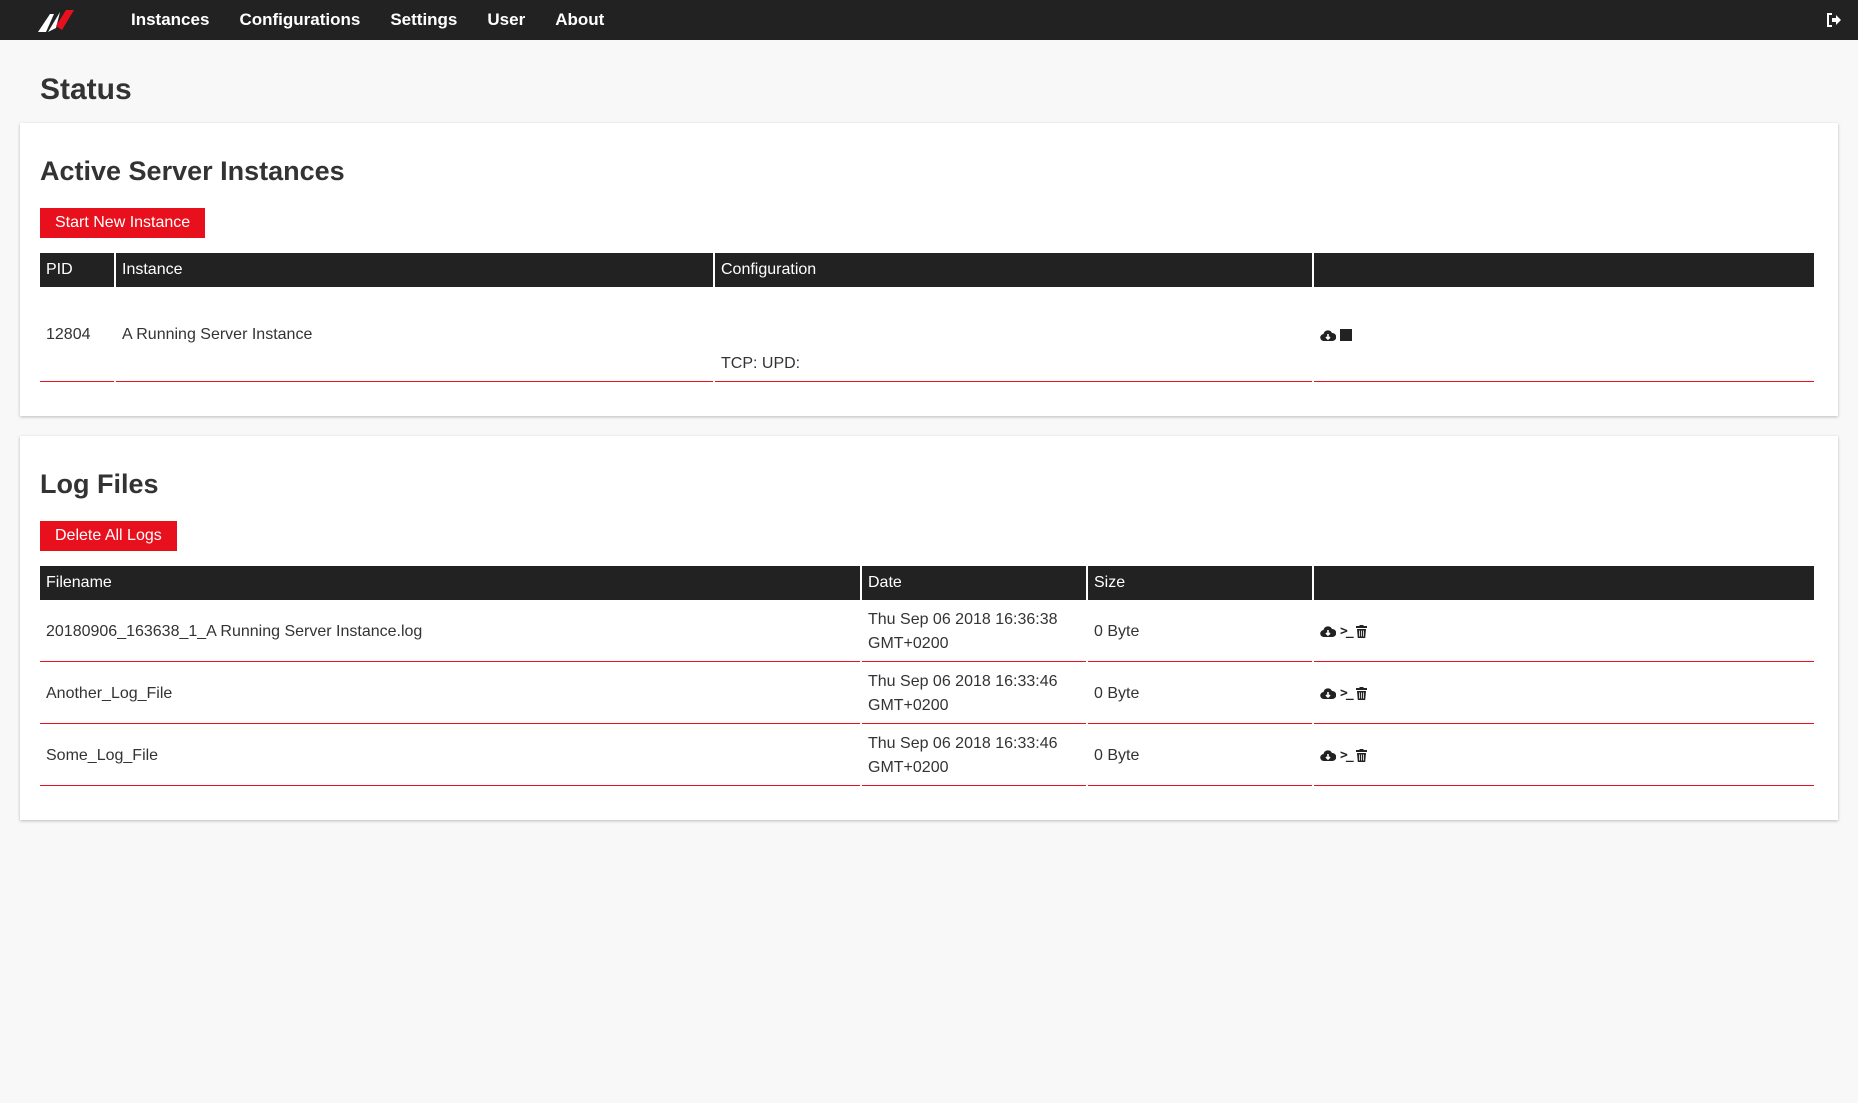 The image size is (1858, 1103). I want to click on ac-logo, so click(61, 20).